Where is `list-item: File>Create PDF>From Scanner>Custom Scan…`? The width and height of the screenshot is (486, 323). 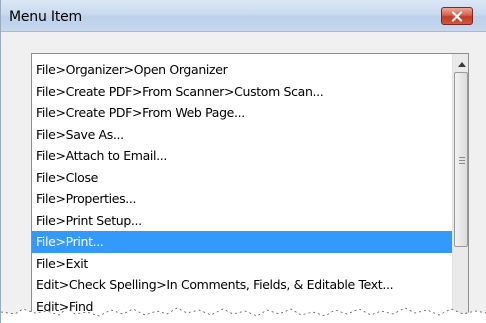 list-item: File>Create PDF>From Scanner>Custom Scan… is located at coordinates (242, 92).